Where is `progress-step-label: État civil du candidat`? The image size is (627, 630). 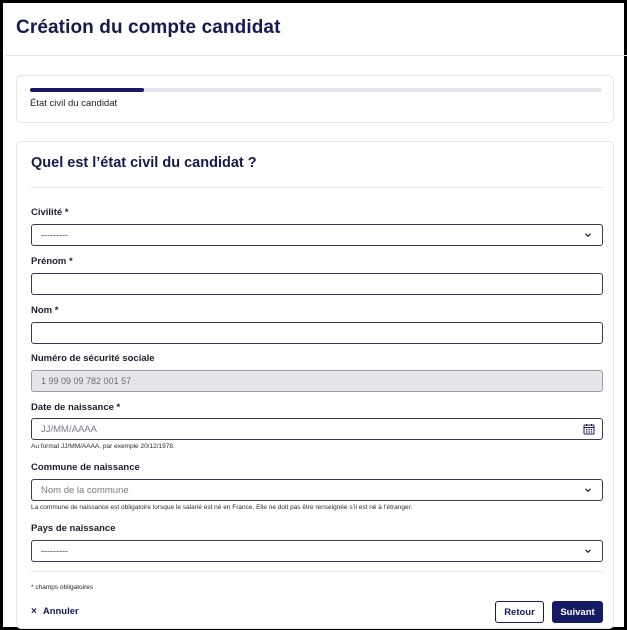
progress-step-label: État civil du candidat is located at coordinates (74, 103).